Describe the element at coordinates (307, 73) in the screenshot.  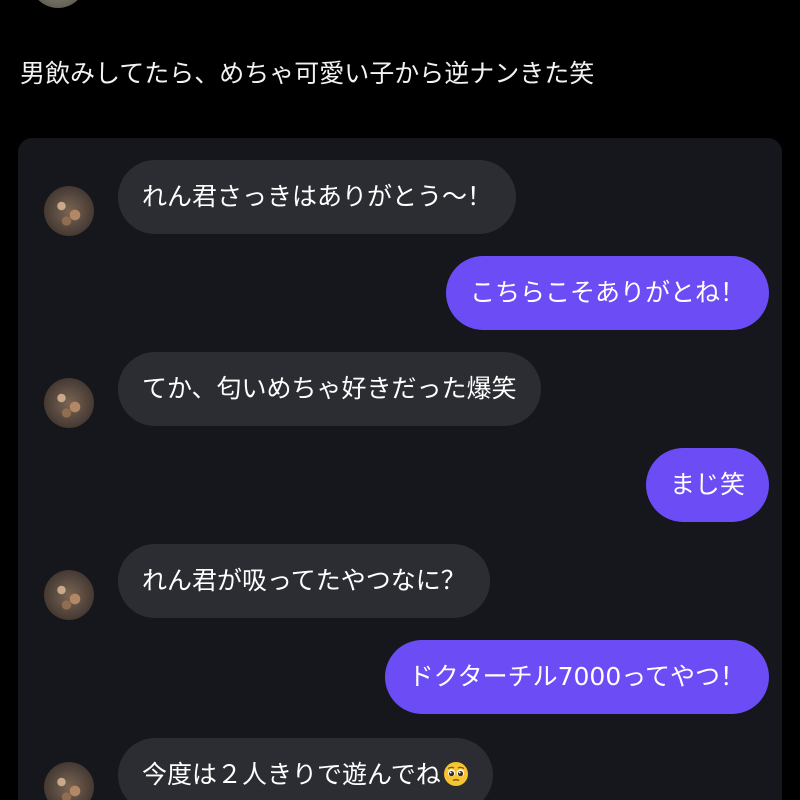
I see `post-text: 男飲みしてたら、めちゃ可愛い子から逆ナンきた笑` at that location.